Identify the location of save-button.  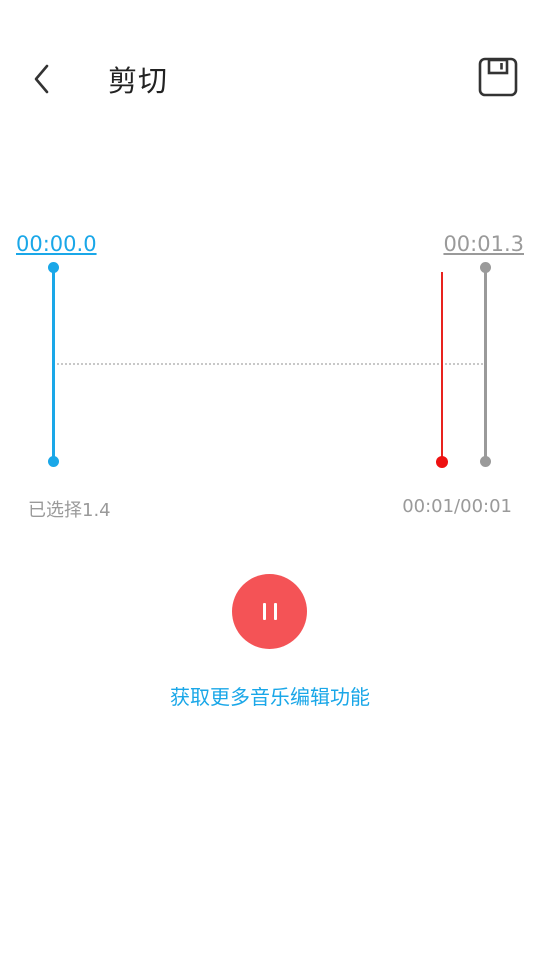
(498, 77).